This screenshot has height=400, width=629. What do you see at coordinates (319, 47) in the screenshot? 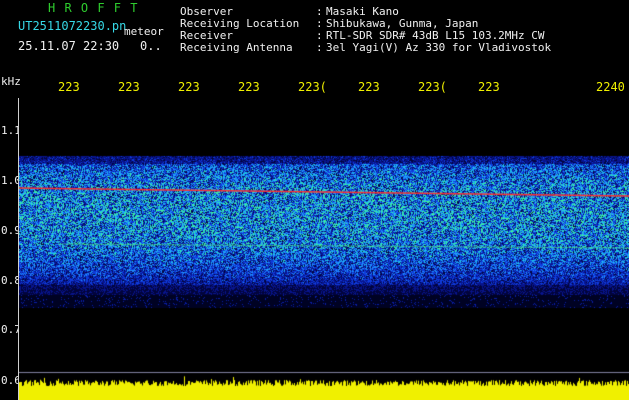
I see `info-sep: :` at bounding box center [319, 47].